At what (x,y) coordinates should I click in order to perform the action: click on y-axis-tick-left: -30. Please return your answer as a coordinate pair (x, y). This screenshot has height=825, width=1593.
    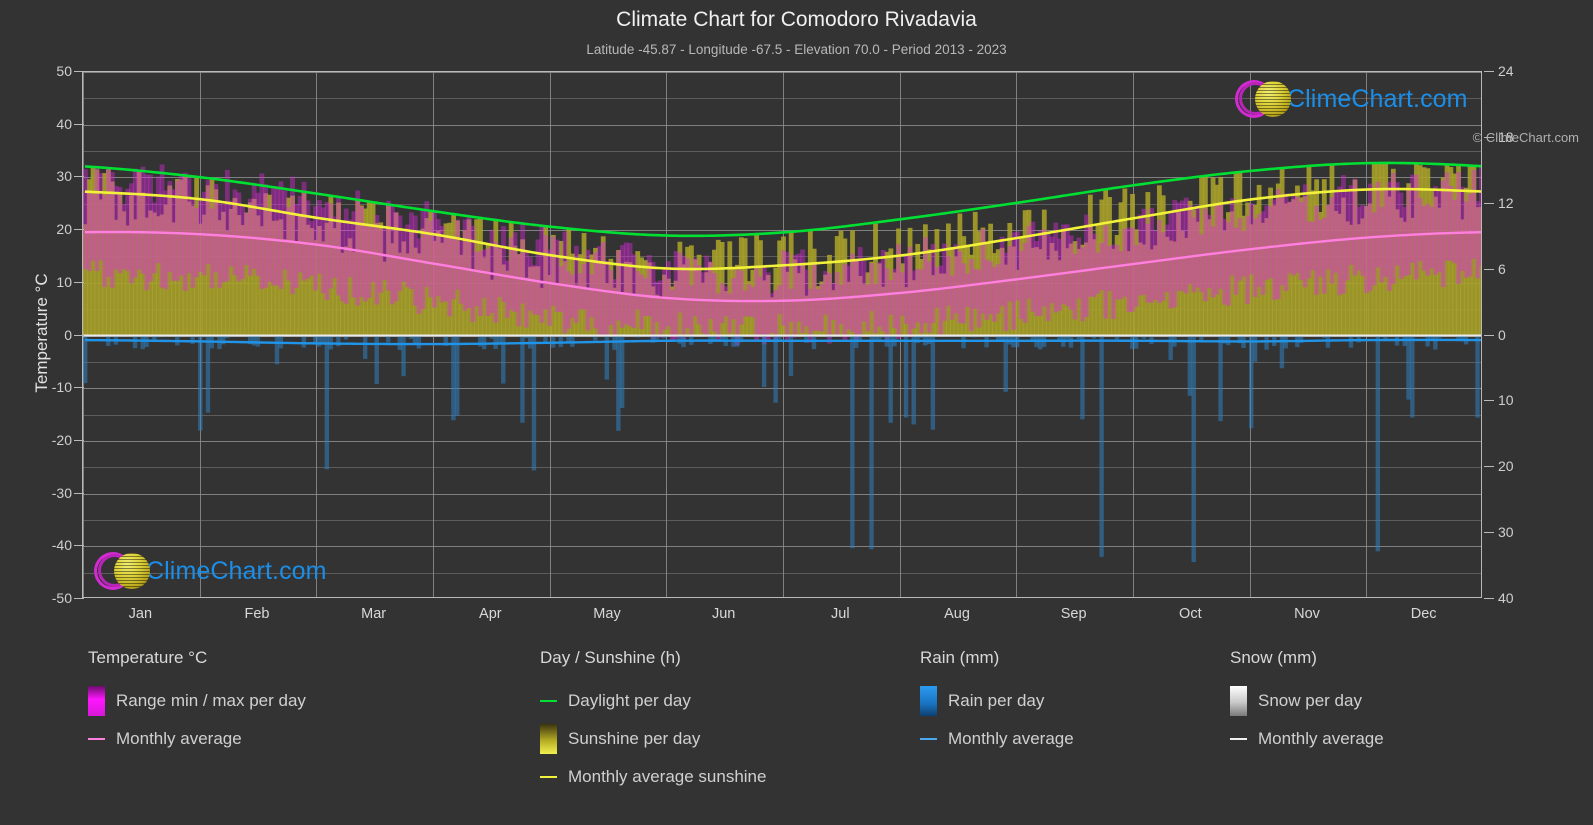
    Looking at the image, I should click on (61, 492).